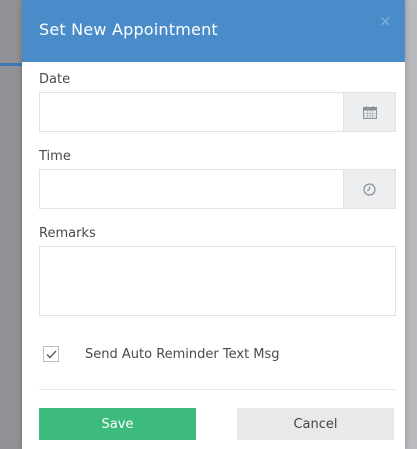 This screenshot has width=417, height=449. I want to click on modal-header: Set New Appointment ×, so click(213, 31).